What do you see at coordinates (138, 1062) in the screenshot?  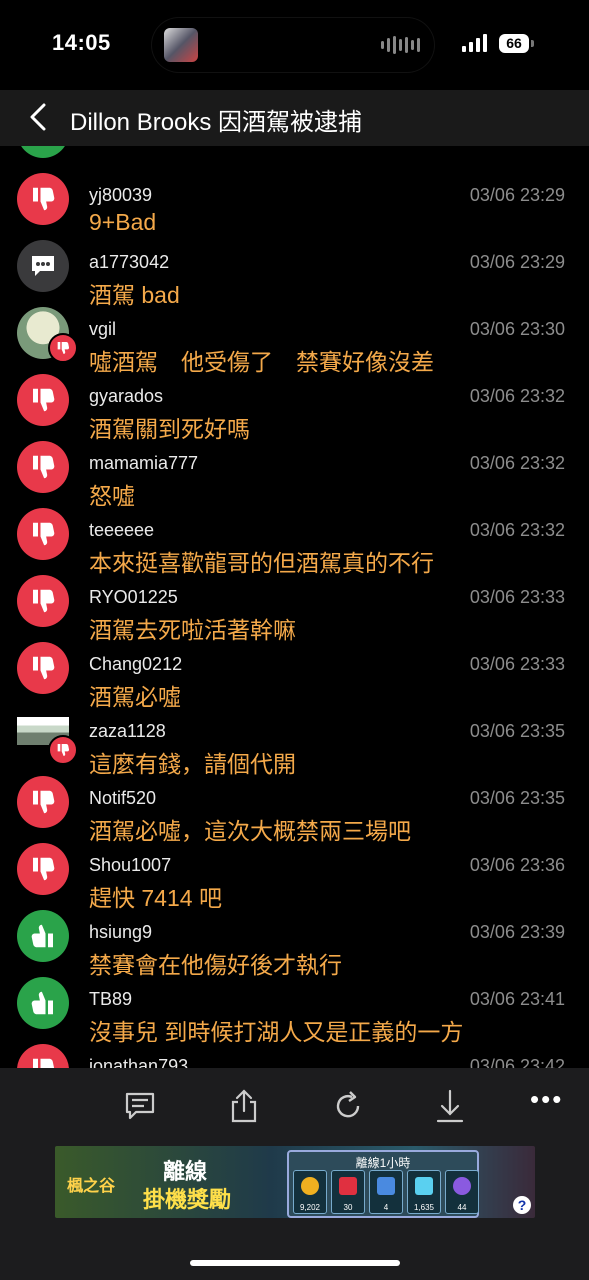 I see `comment-username: jonathan793` at bounding box center [138, 1062].